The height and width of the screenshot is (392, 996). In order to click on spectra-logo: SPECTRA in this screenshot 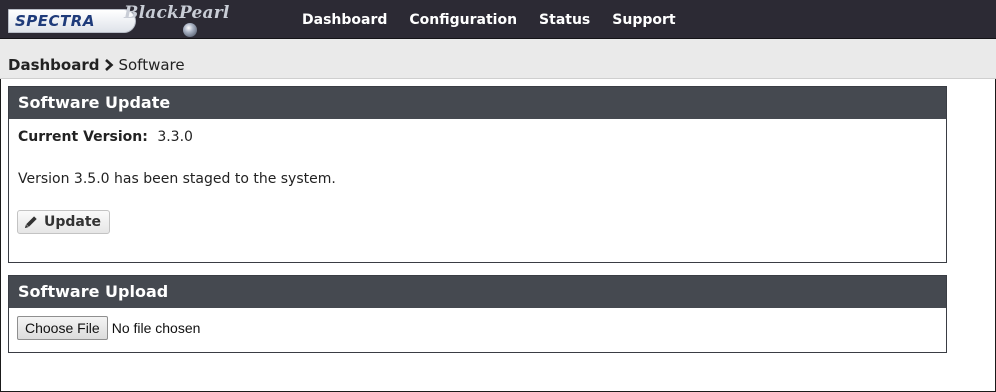, I will do `click(72, 21)`.